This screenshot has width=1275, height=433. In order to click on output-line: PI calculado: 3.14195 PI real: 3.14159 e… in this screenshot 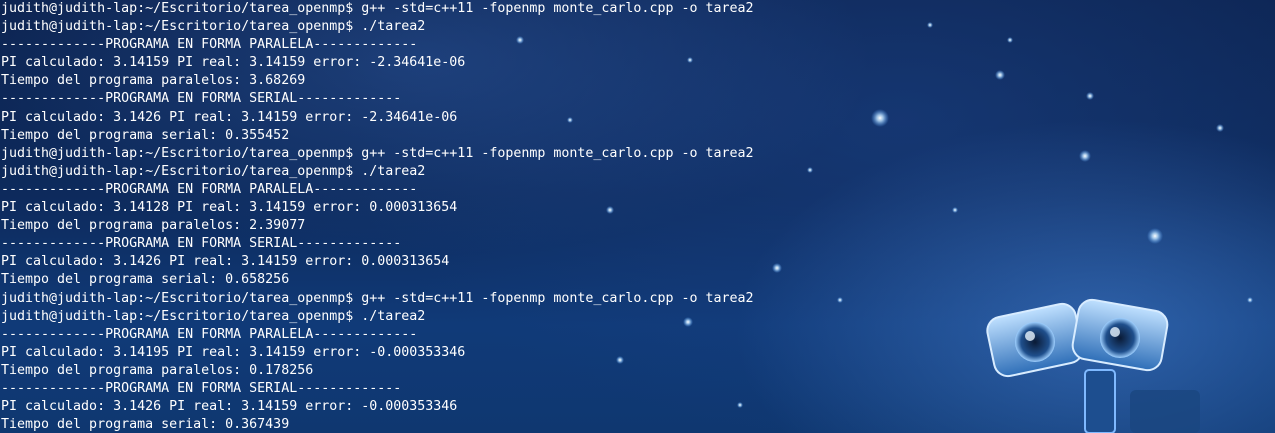, I will do `click(233, 352)`.